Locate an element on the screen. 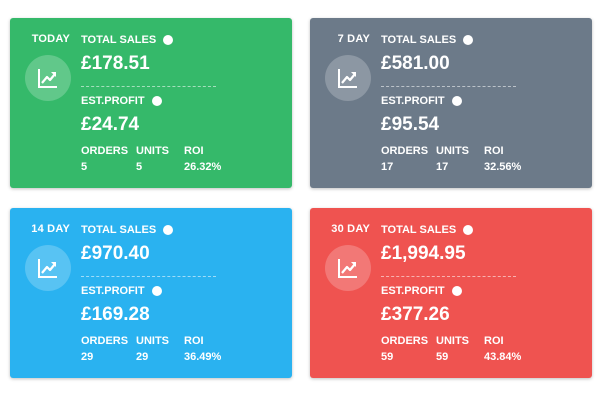  units-value: 59 is located at coordinates (442, 357).